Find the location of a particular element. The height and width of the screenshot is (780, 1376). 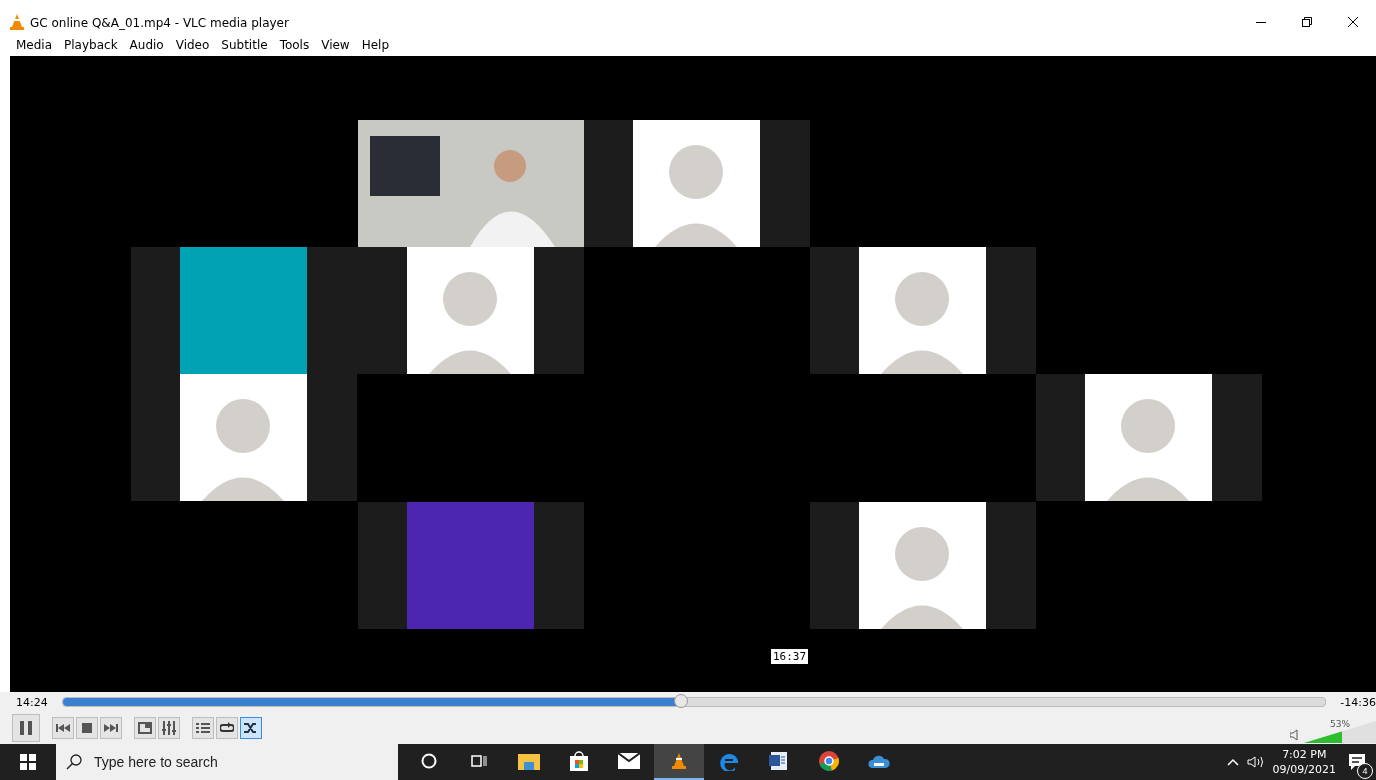

previous-button is located at coordinates (63, 728).